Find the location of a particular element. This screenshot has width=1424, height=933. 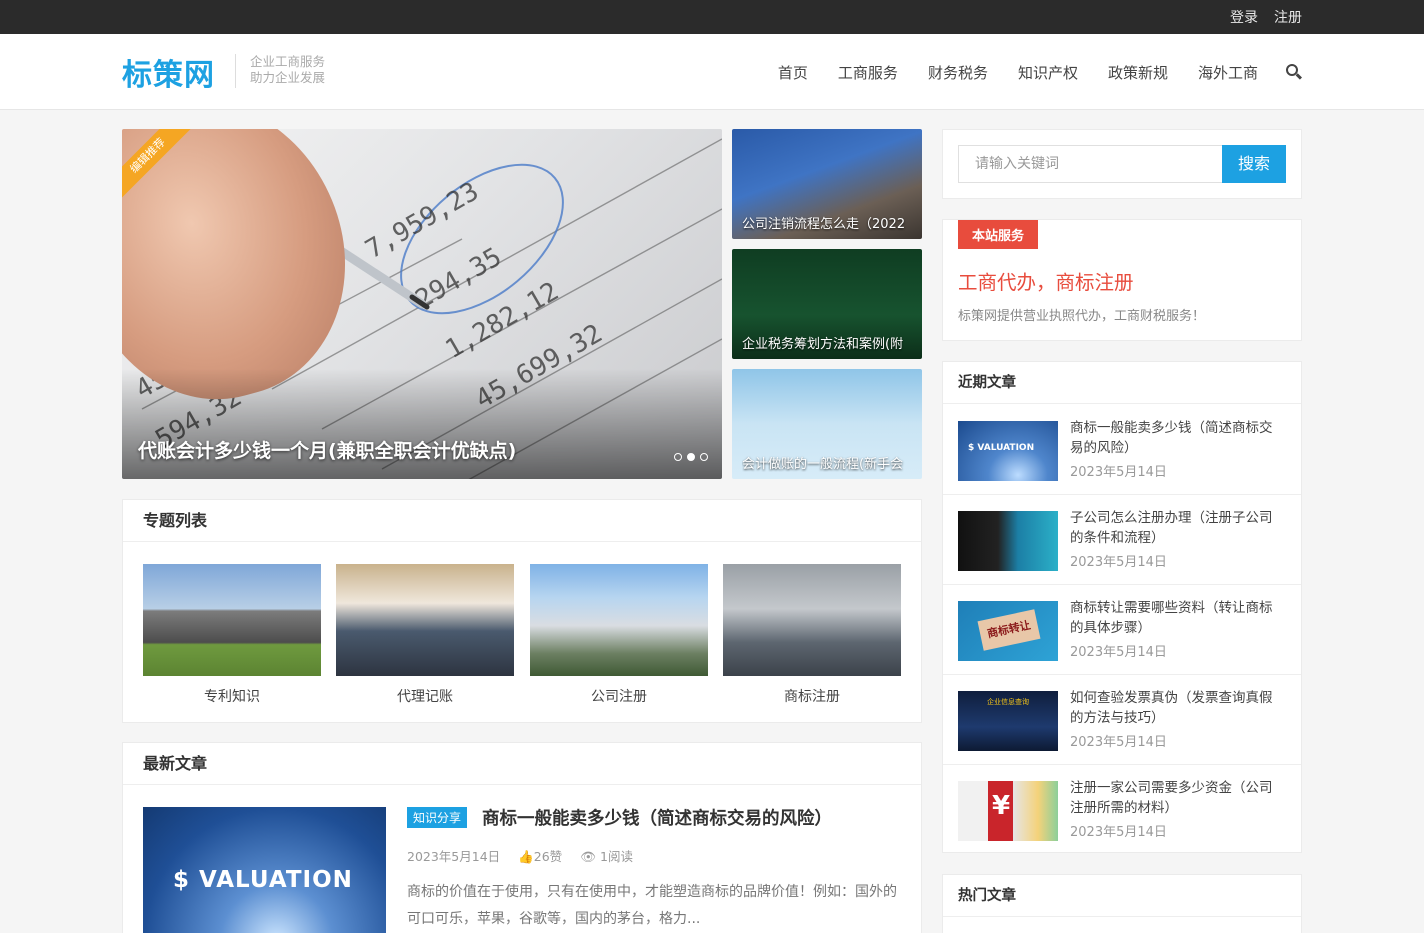

reads-count: 1阅读 is located at coordinates (616, 856).